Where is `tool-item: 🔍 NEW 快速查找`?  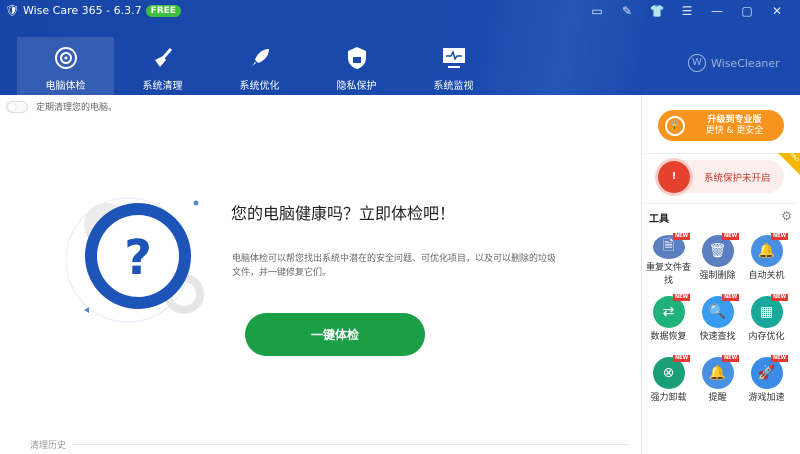
tool-item: 🔍 NEW 快速查找 is located at coordinates (717, 318).